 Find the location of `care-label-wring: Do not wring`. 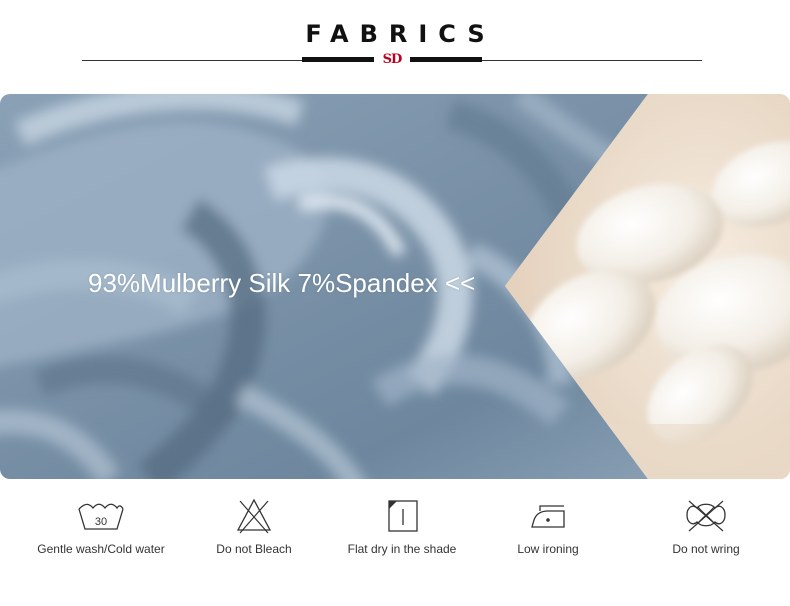

care-label-wring: Do not wring is located at coordinates (706, 549).